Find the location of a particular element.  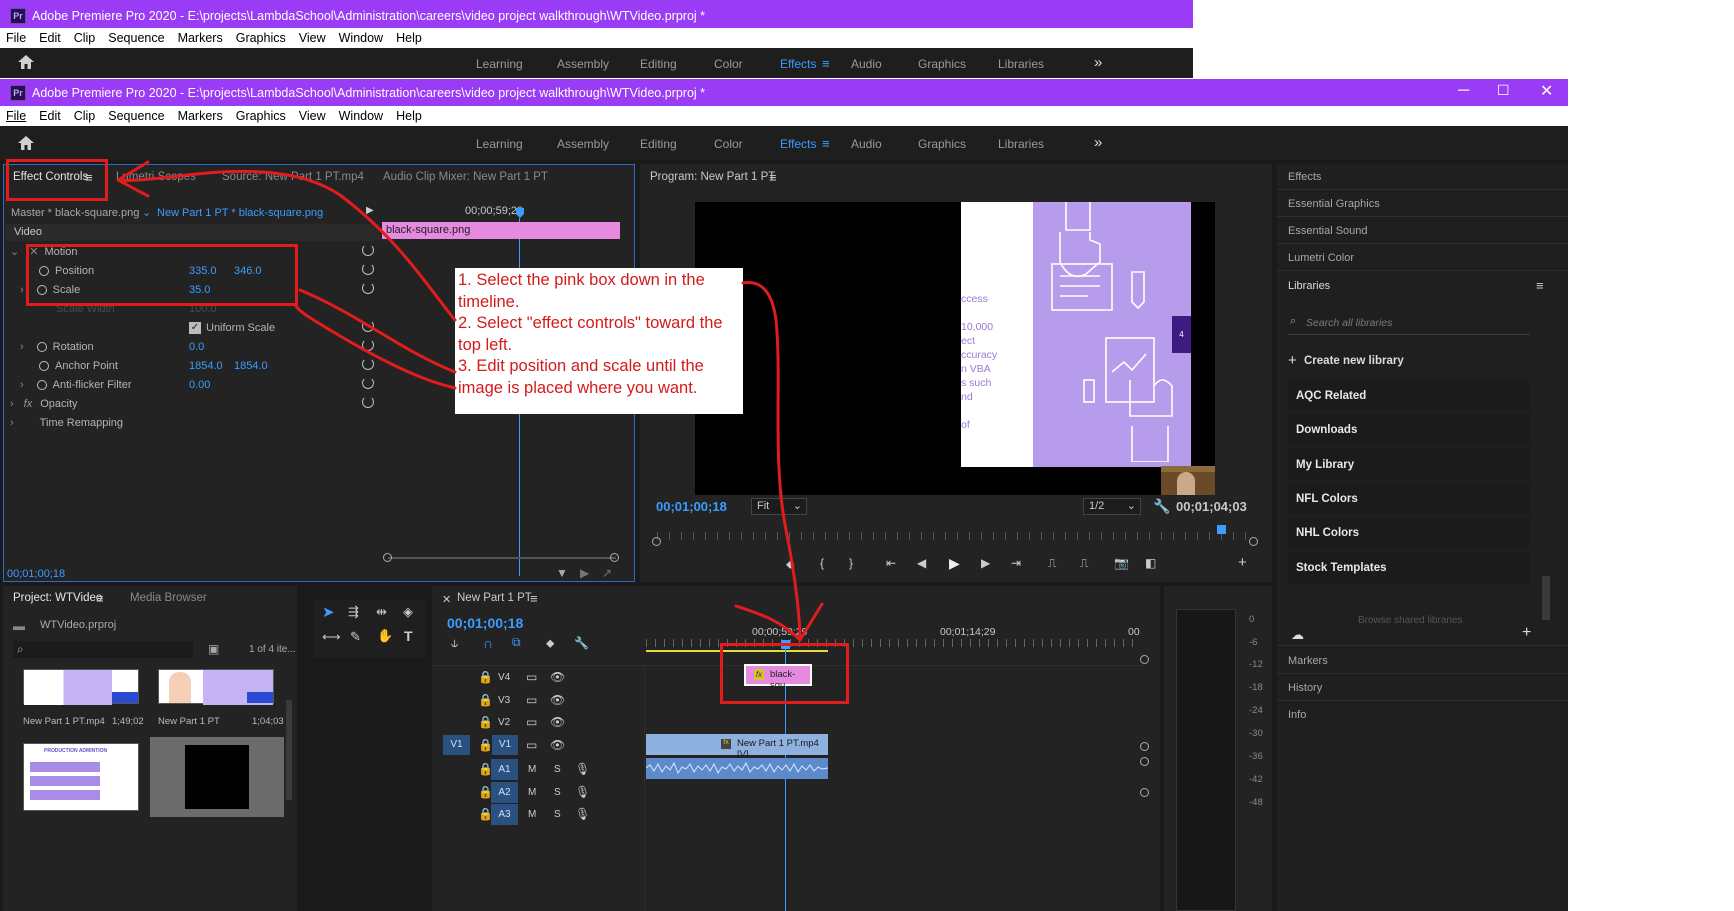

ws-libraries: Libraries is located at coordinates (1021, 64).